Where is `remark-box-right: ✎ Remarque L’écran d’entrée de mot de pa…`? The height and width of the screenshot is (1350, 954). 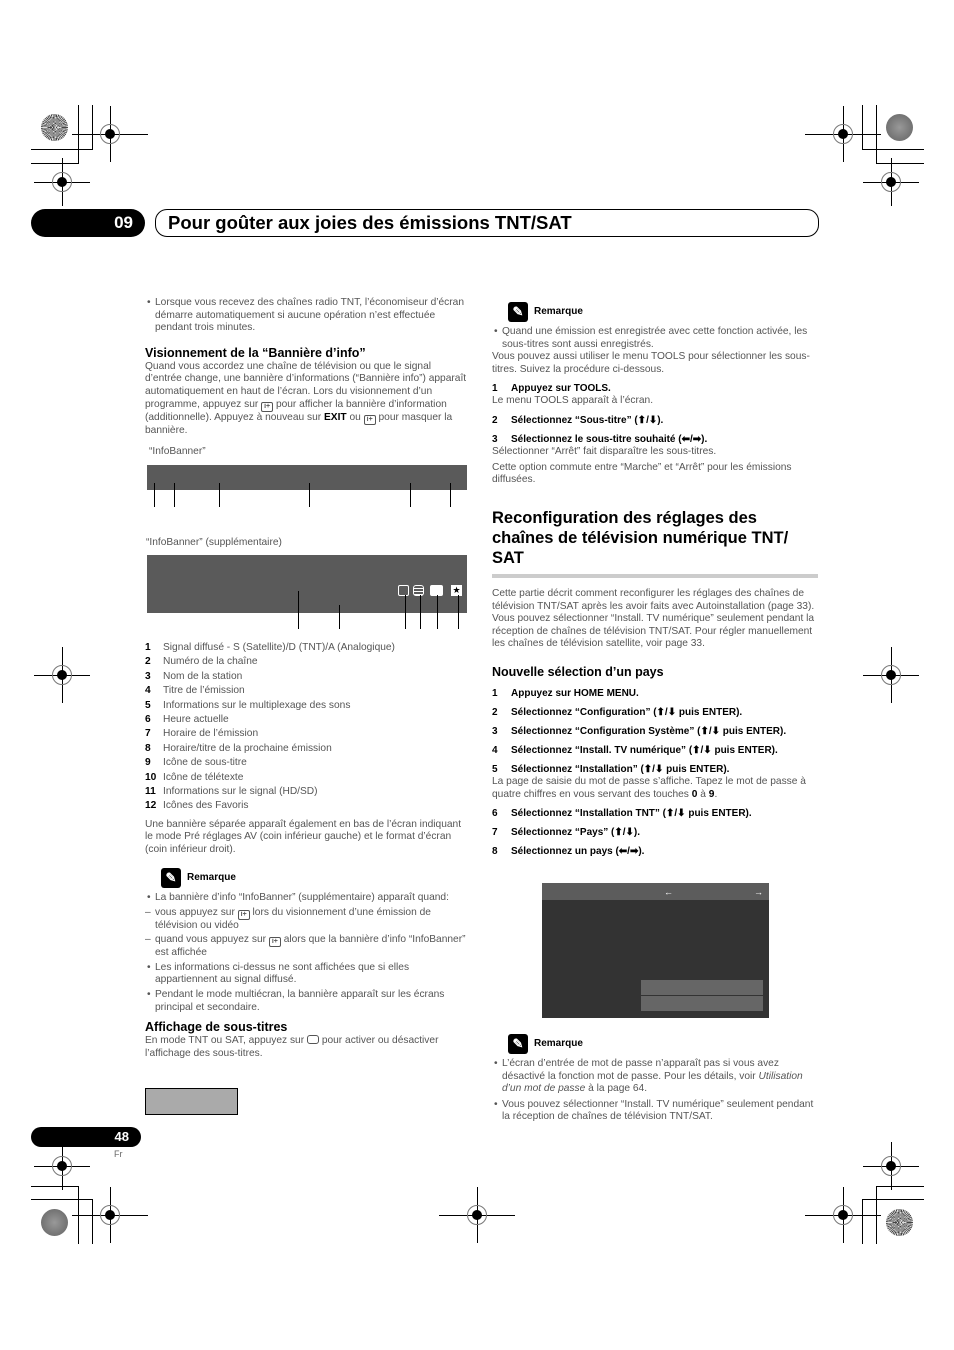
remark-box-right: ✎ Remarque L’écran d’entrée de mot de pa… is located at coordinates (655, 1079).